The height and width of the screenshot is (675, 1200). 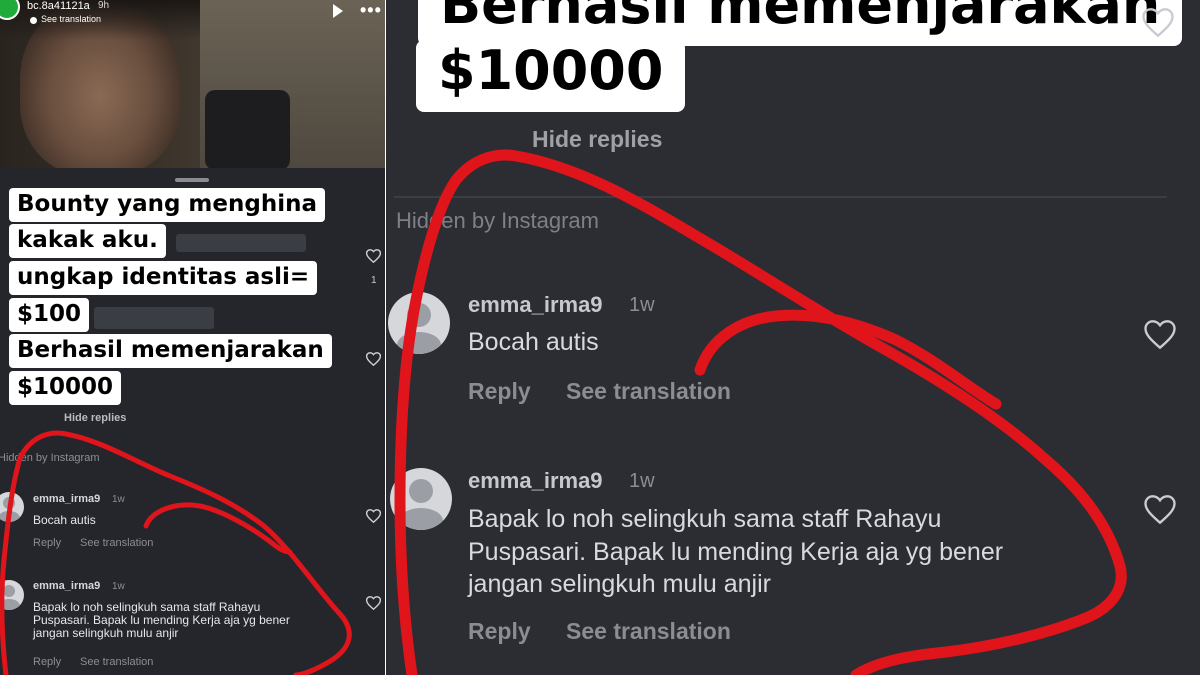 I want to click on more-icon: •••, so click(x=371, y=10).